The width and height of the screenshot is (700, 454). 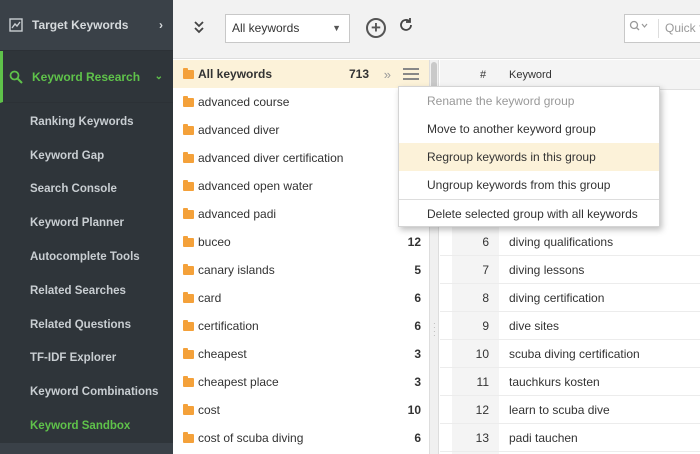 What do you see at coordinates (301, 270) in the screenshot?
I see `group-row: canary islands 5` at bounding box center [301, 270].